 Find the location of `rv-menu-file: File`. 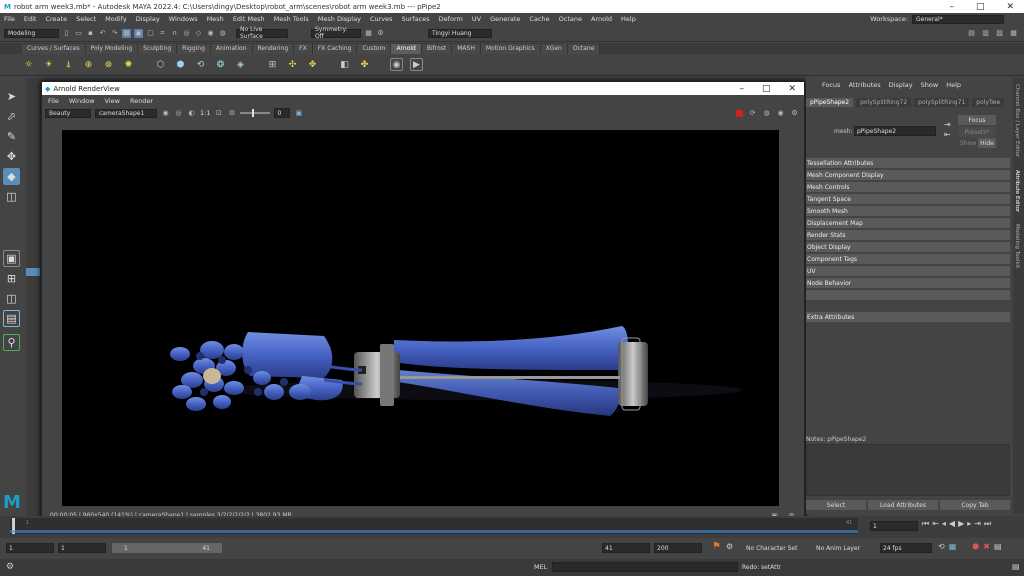

rv-menu-file: File is located at coordinates (53, 101).